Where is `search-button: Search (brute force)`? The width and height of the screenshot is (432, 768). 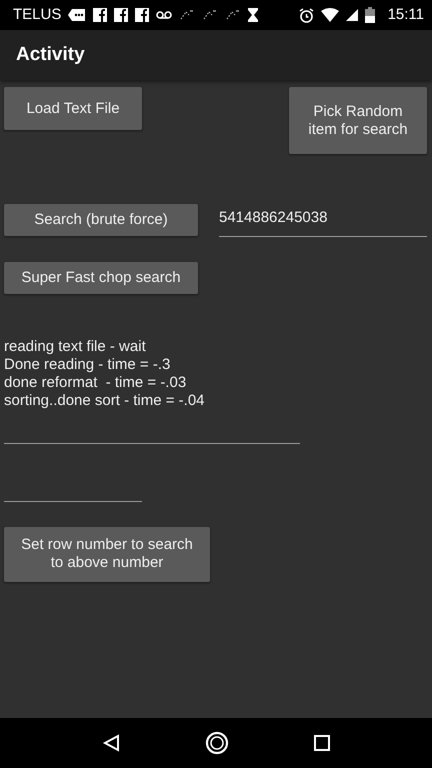 search-button: Search (brute force) is located at coordinates (101, 220).